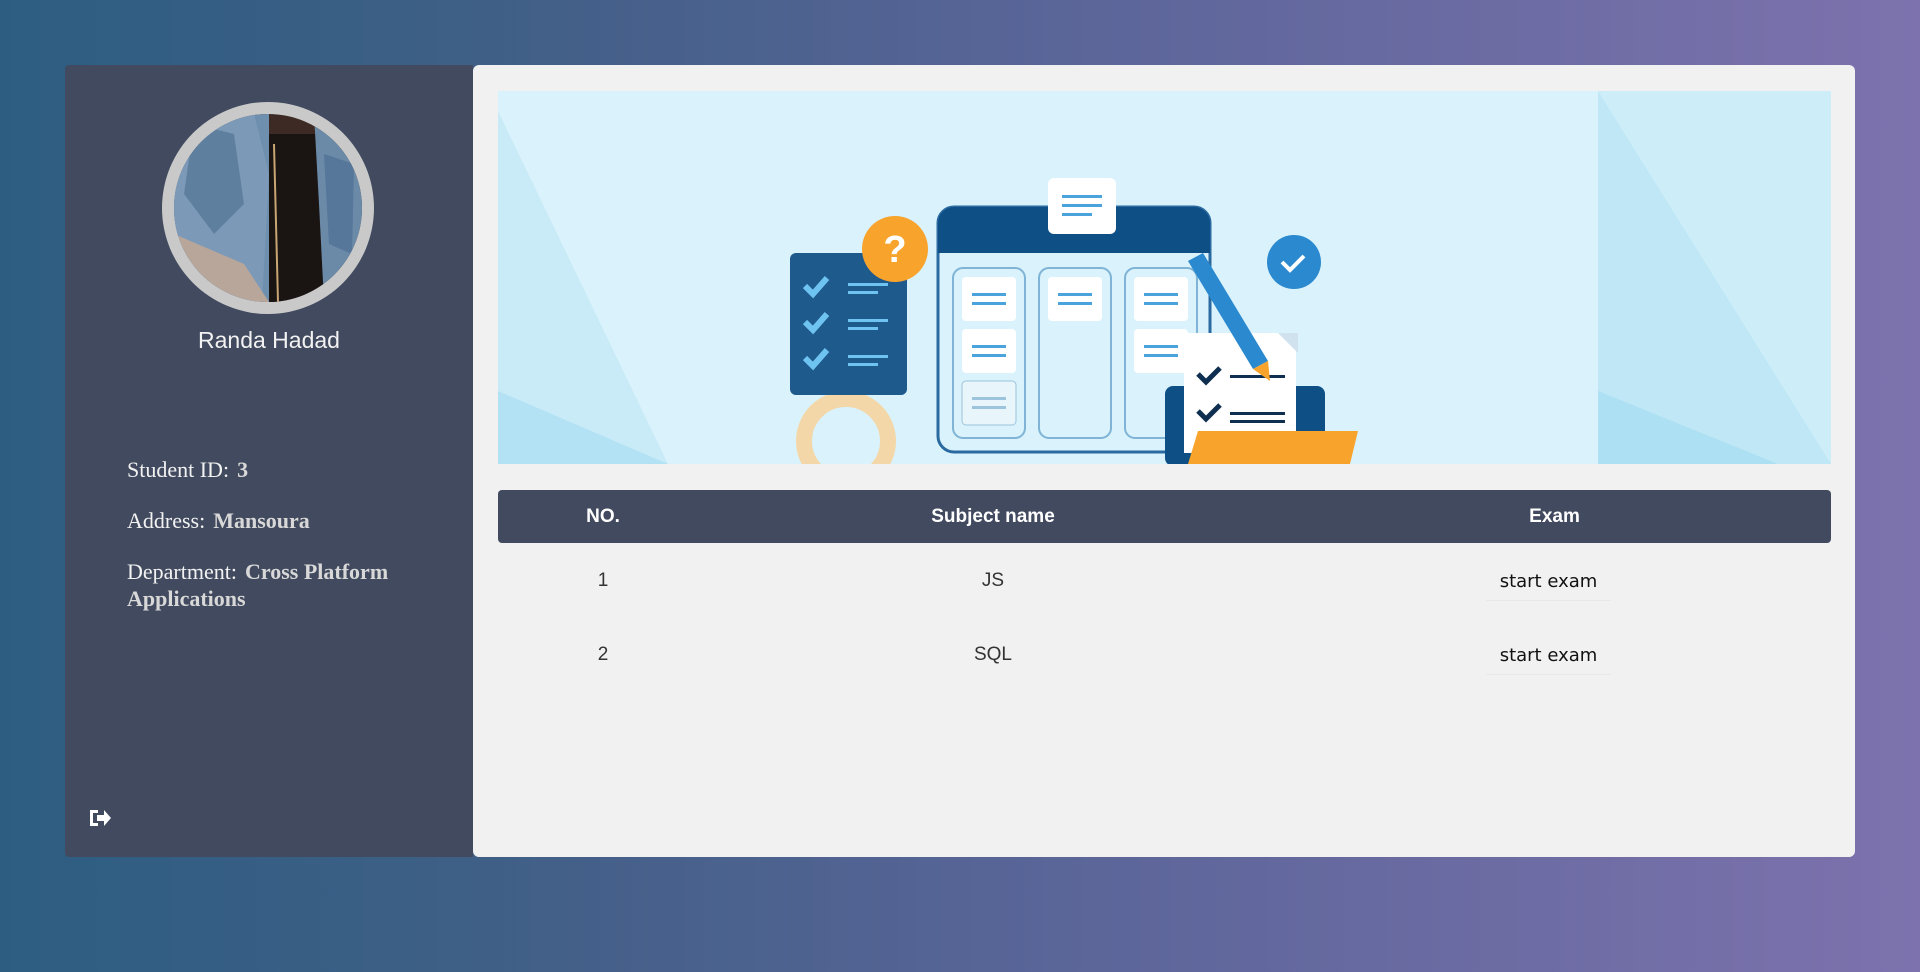  I want to click on avatar-ring, so click(268, 208).